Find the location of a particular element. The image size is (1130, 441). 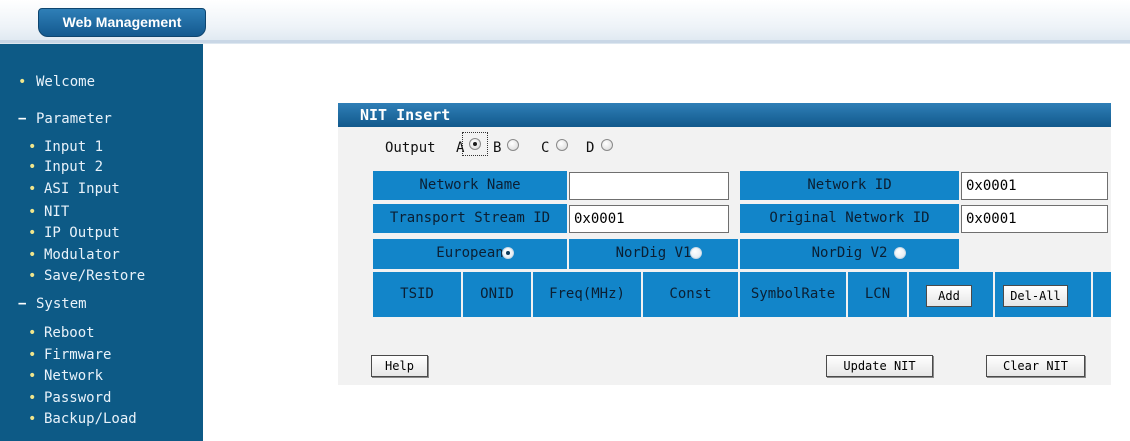

onid-input: 0x0001 is located at coordinates (1034, 219).